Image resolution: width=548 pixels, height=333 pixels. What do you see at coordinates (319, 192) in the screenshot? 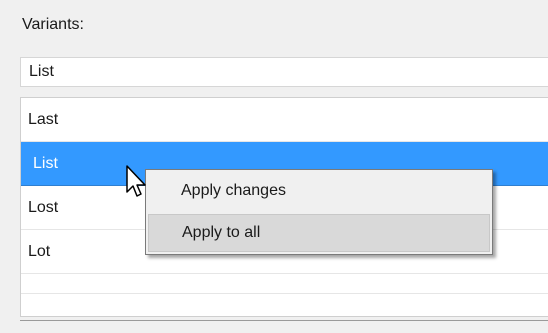
I see `menu-item-apply-changes: Apply changes` at bounding box center [319, 192].